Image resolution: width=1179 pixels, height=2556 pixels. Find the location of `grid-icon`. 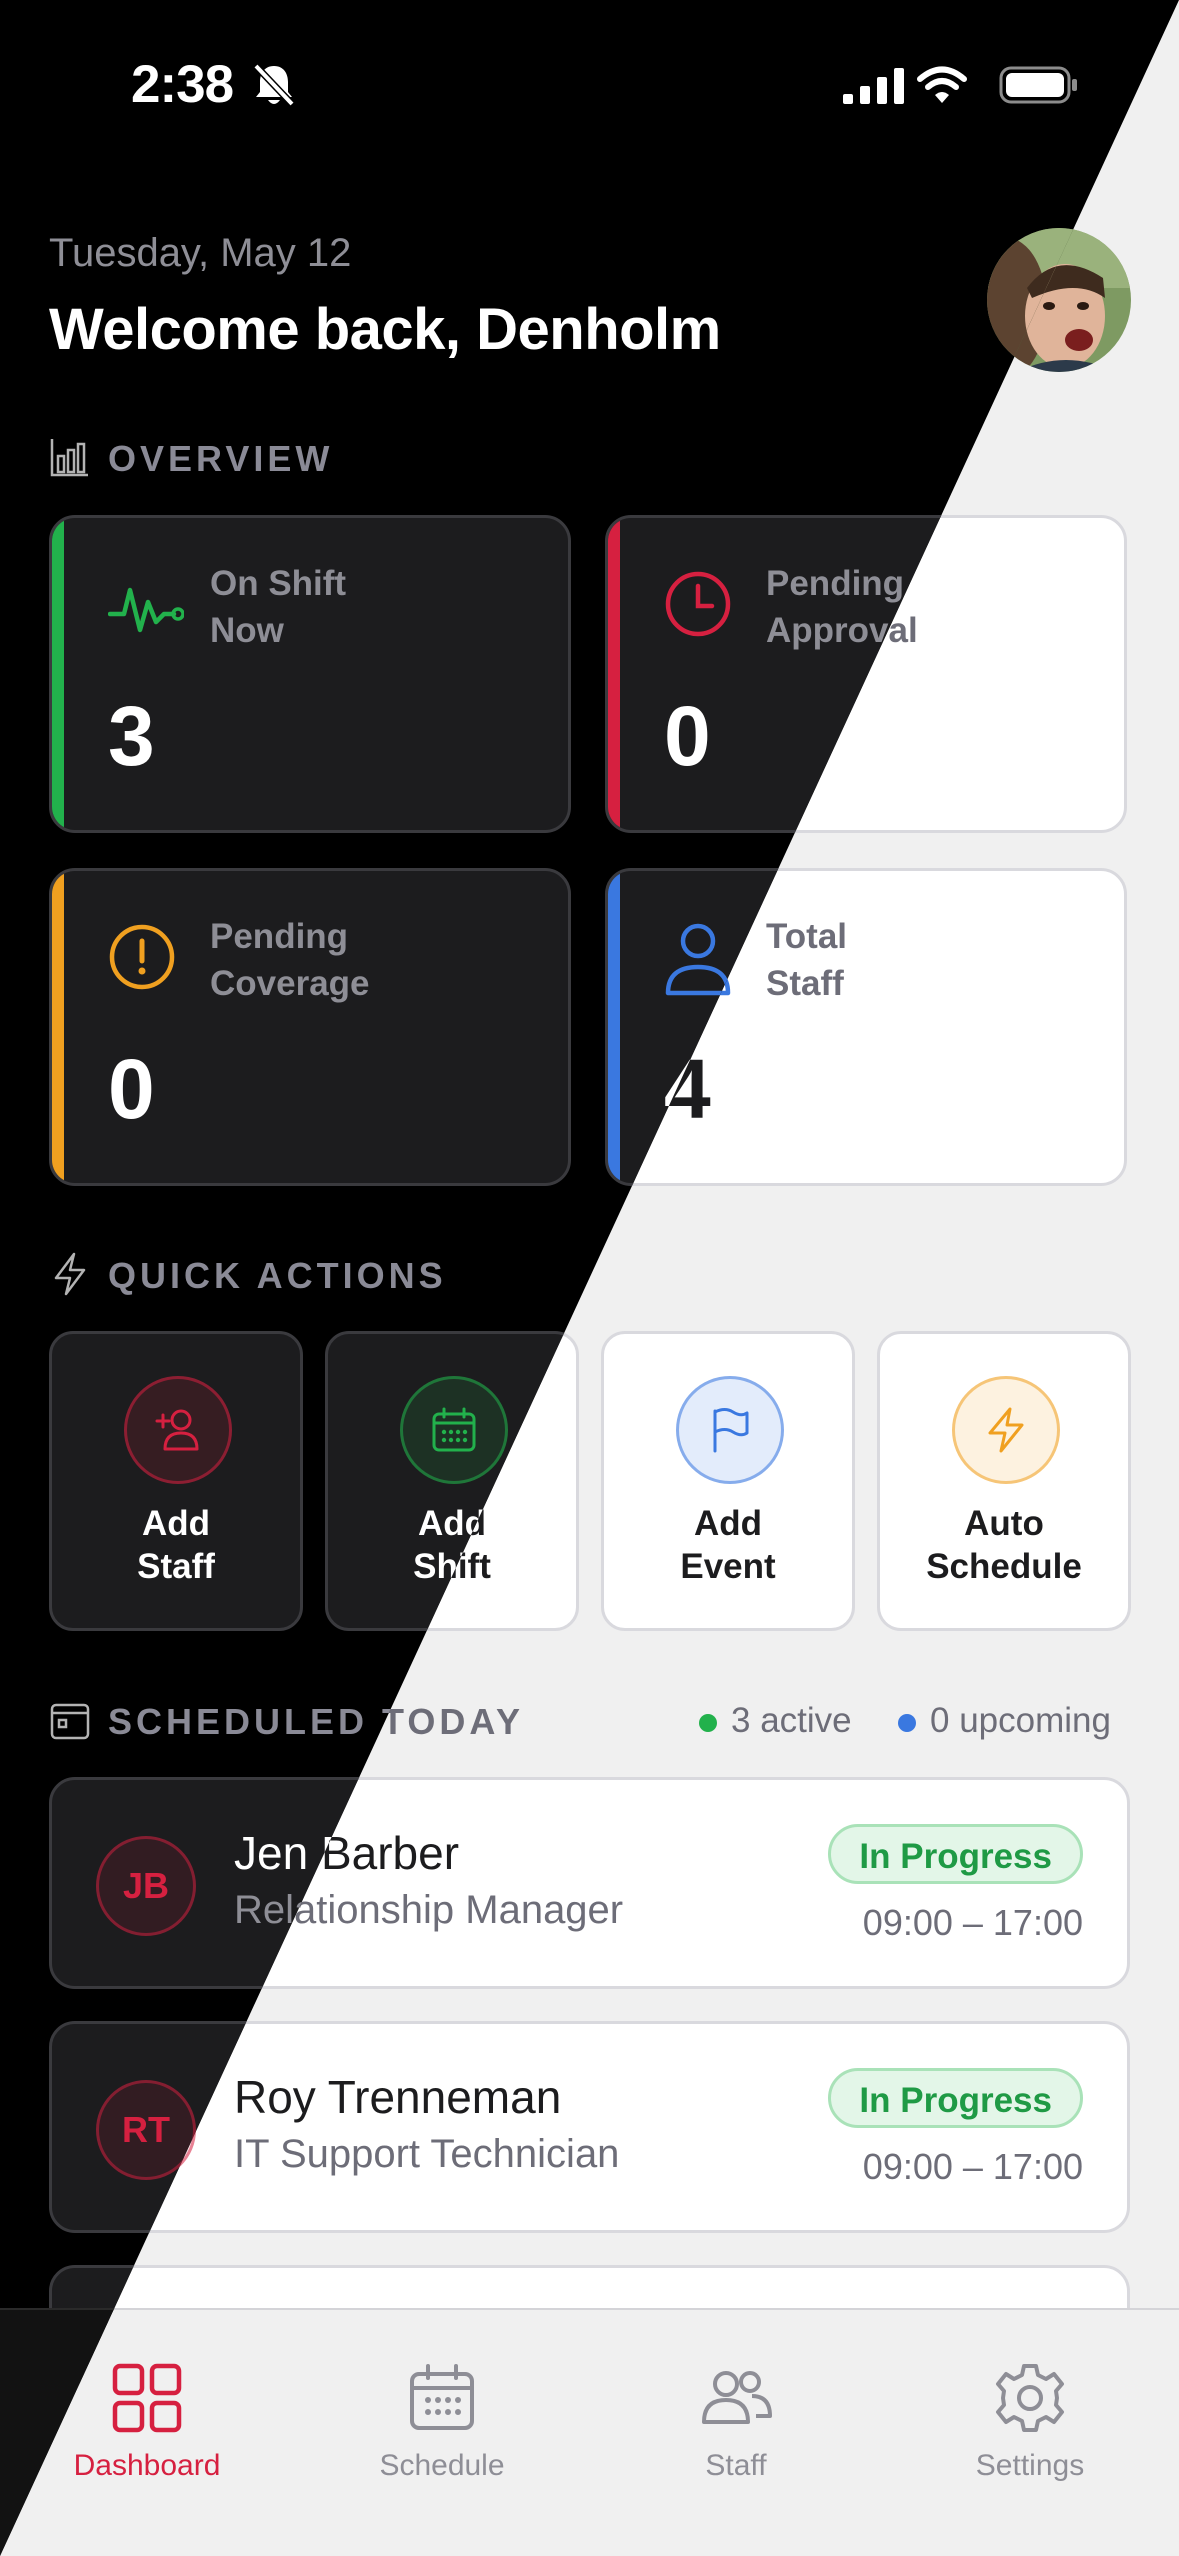

grid-icon is located at coordinates (147, 2398).